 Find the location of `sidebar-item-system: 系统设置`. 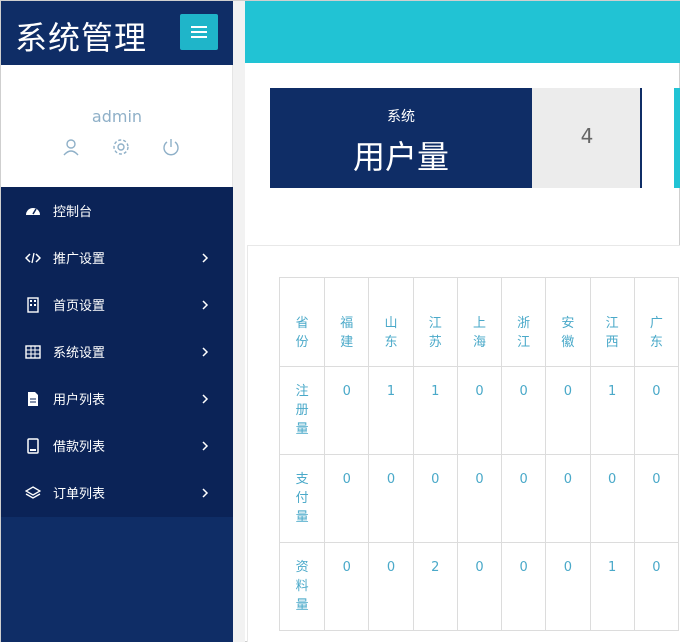

sidebar-item-system: 系统设置 is located at coordinates (117, 351).